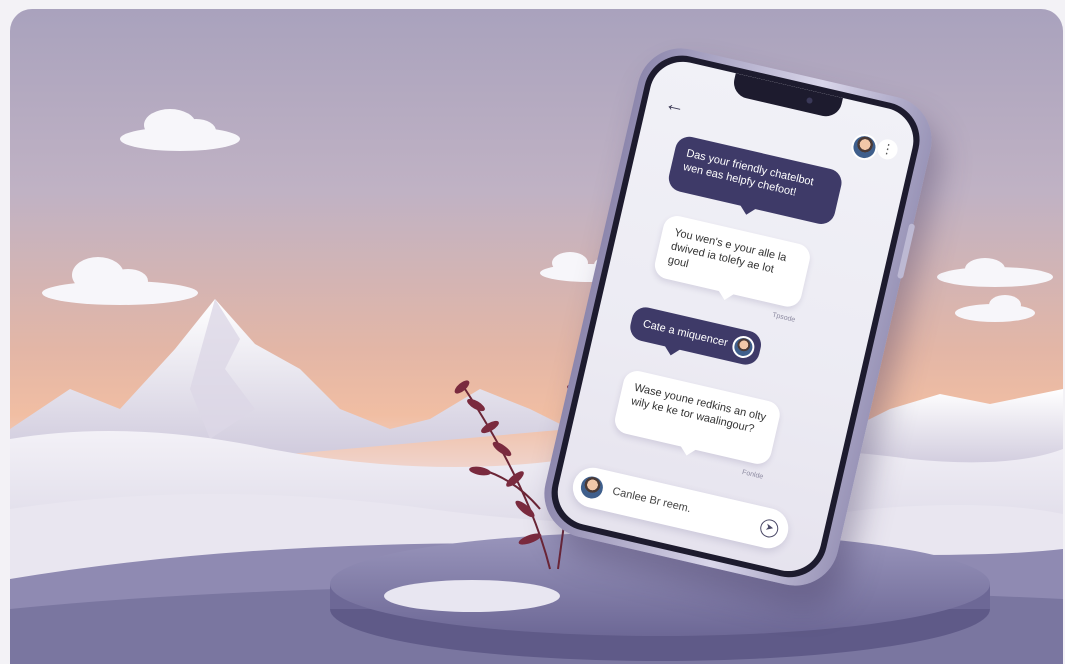  What do you see at coordinates (783, 317) in the screenshot?
I see `message-timestamp: Tpsode` at bounding box center [783, 317].